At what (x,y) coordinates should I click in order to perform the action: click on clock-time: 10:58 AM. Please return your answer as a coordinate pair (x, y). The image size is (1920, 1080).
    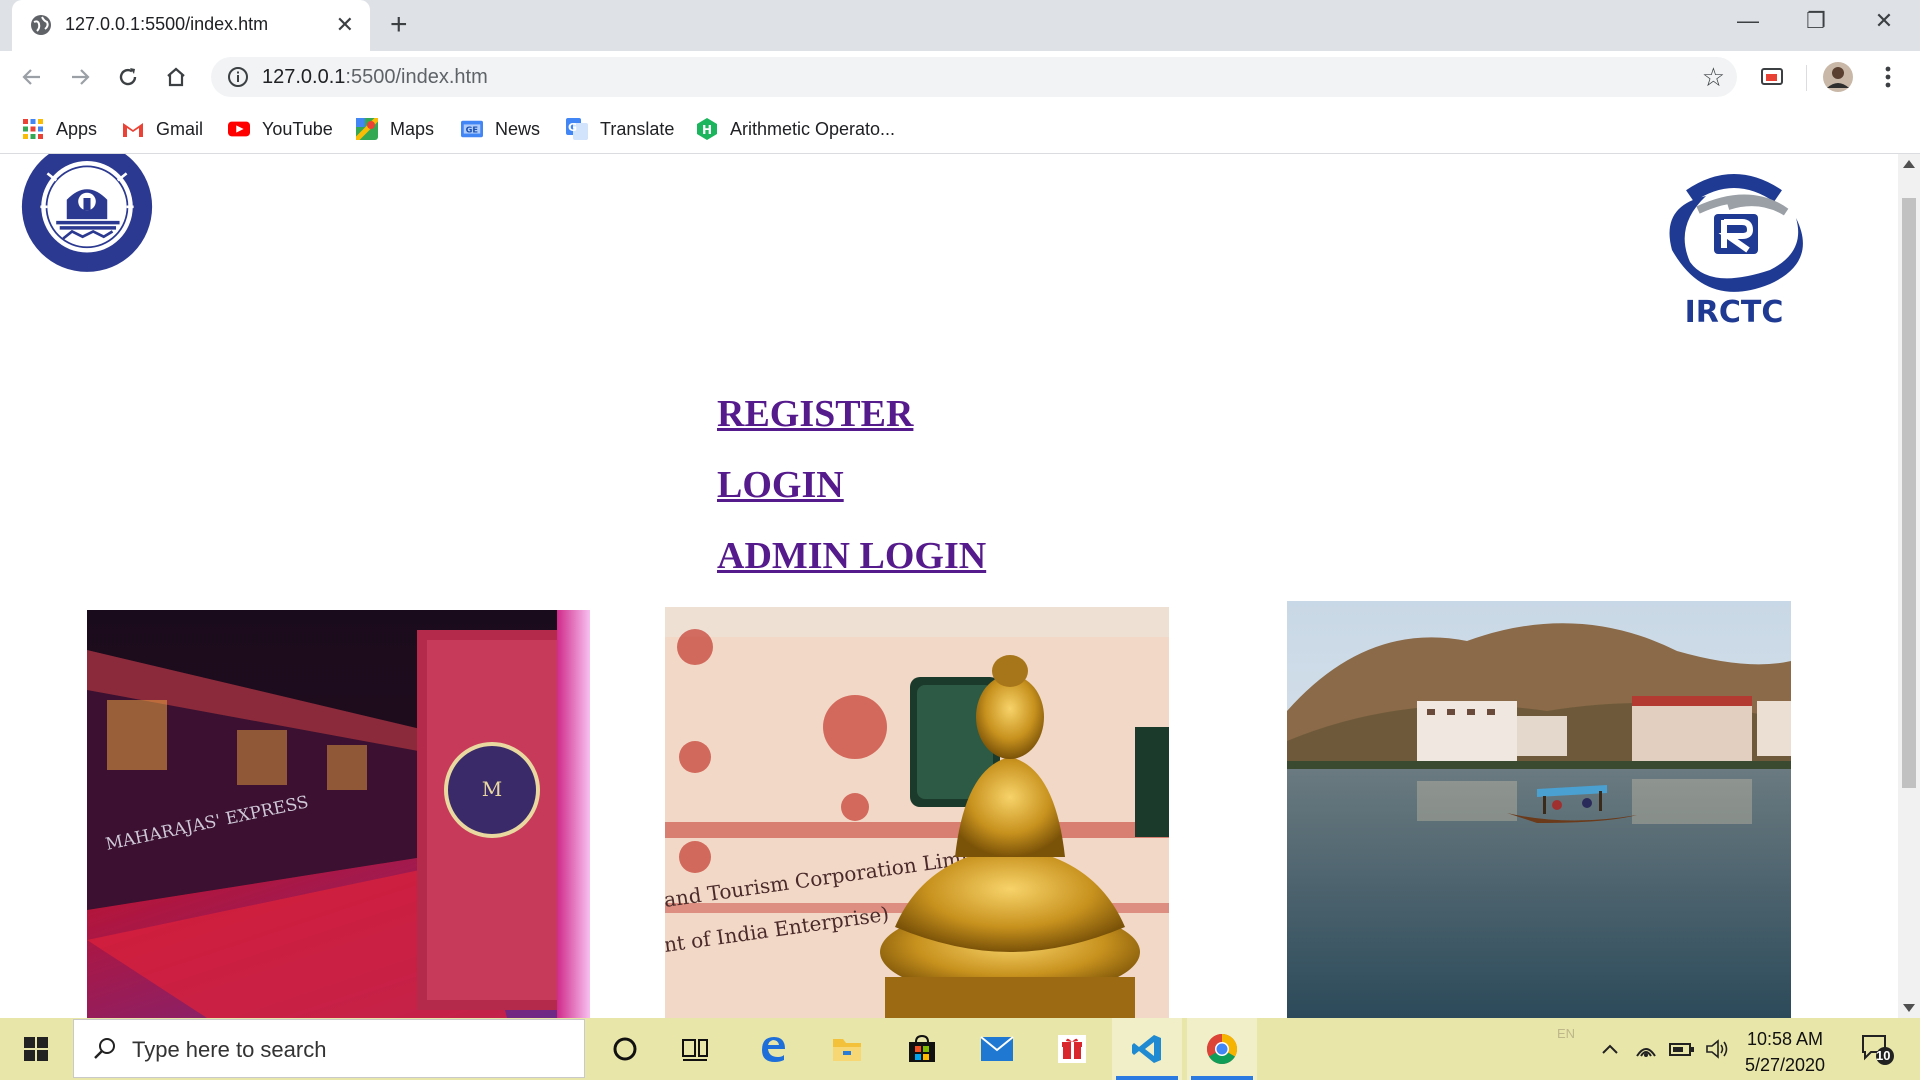
    Looking at the image, I should click on (1785, 1039).